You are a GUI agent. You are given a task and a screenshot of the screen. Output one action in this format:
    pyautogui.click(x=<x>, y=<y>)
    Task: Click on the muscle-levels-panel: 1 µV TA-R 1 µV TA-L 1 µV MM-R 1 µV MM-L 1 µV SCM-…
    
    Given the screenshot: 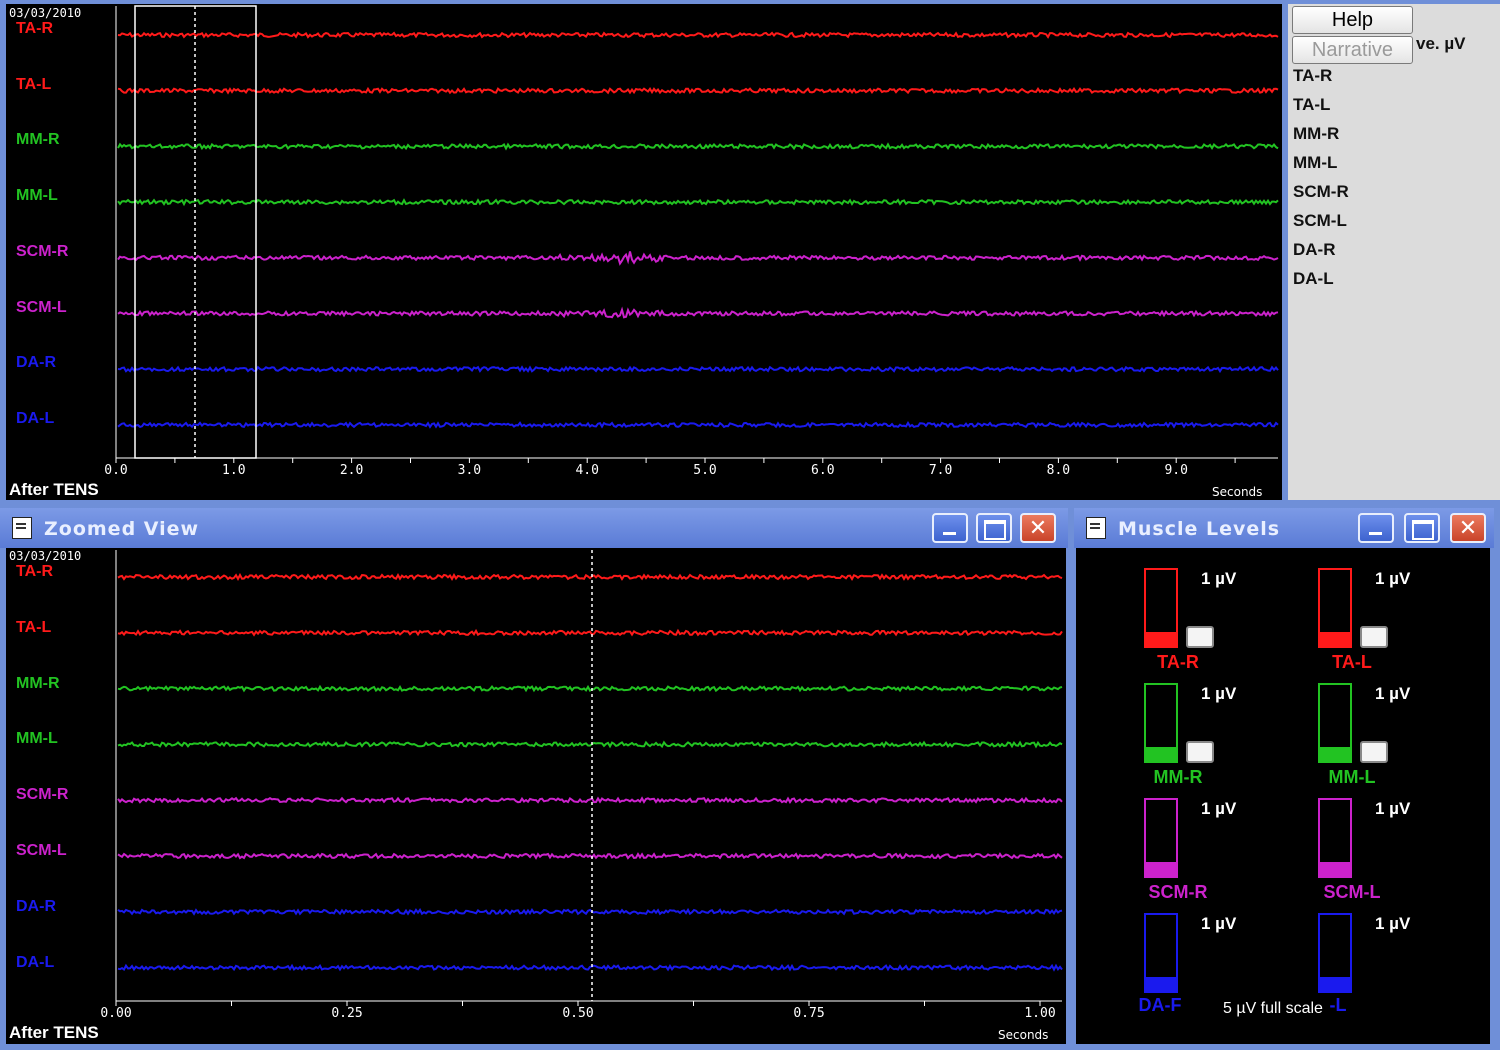 What is the action you would take?
    pyautogui.click(x=1283, y=796)
    